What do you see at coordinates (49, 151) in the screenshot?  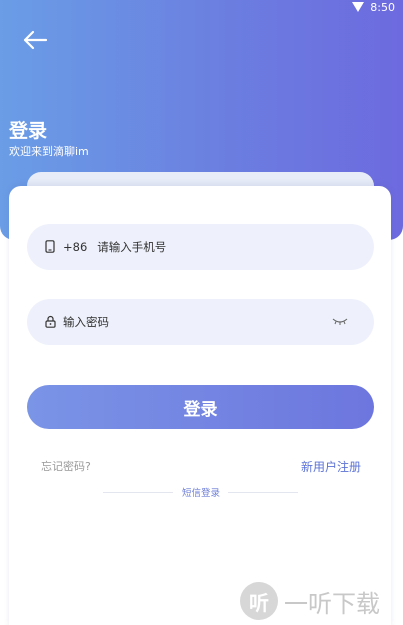 I see `page-subtitle: 欢迎来到滴聊im` at bounding box center [49, 151].